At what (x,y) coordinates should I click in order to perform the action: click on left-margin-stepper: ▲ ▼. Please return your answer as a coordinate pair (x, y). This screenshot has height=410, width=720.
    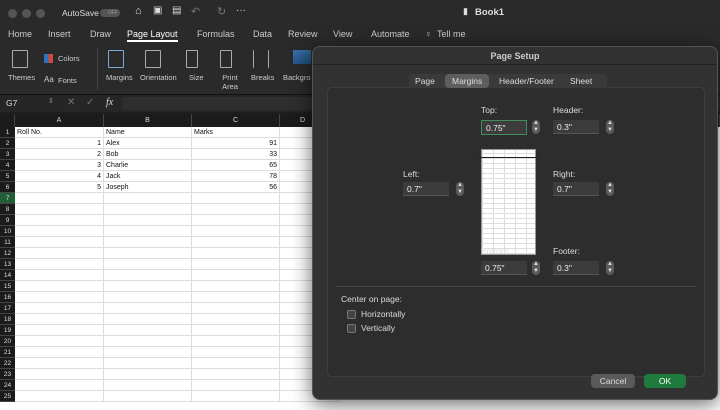
    Looking at the image, I should click on (460, 189).